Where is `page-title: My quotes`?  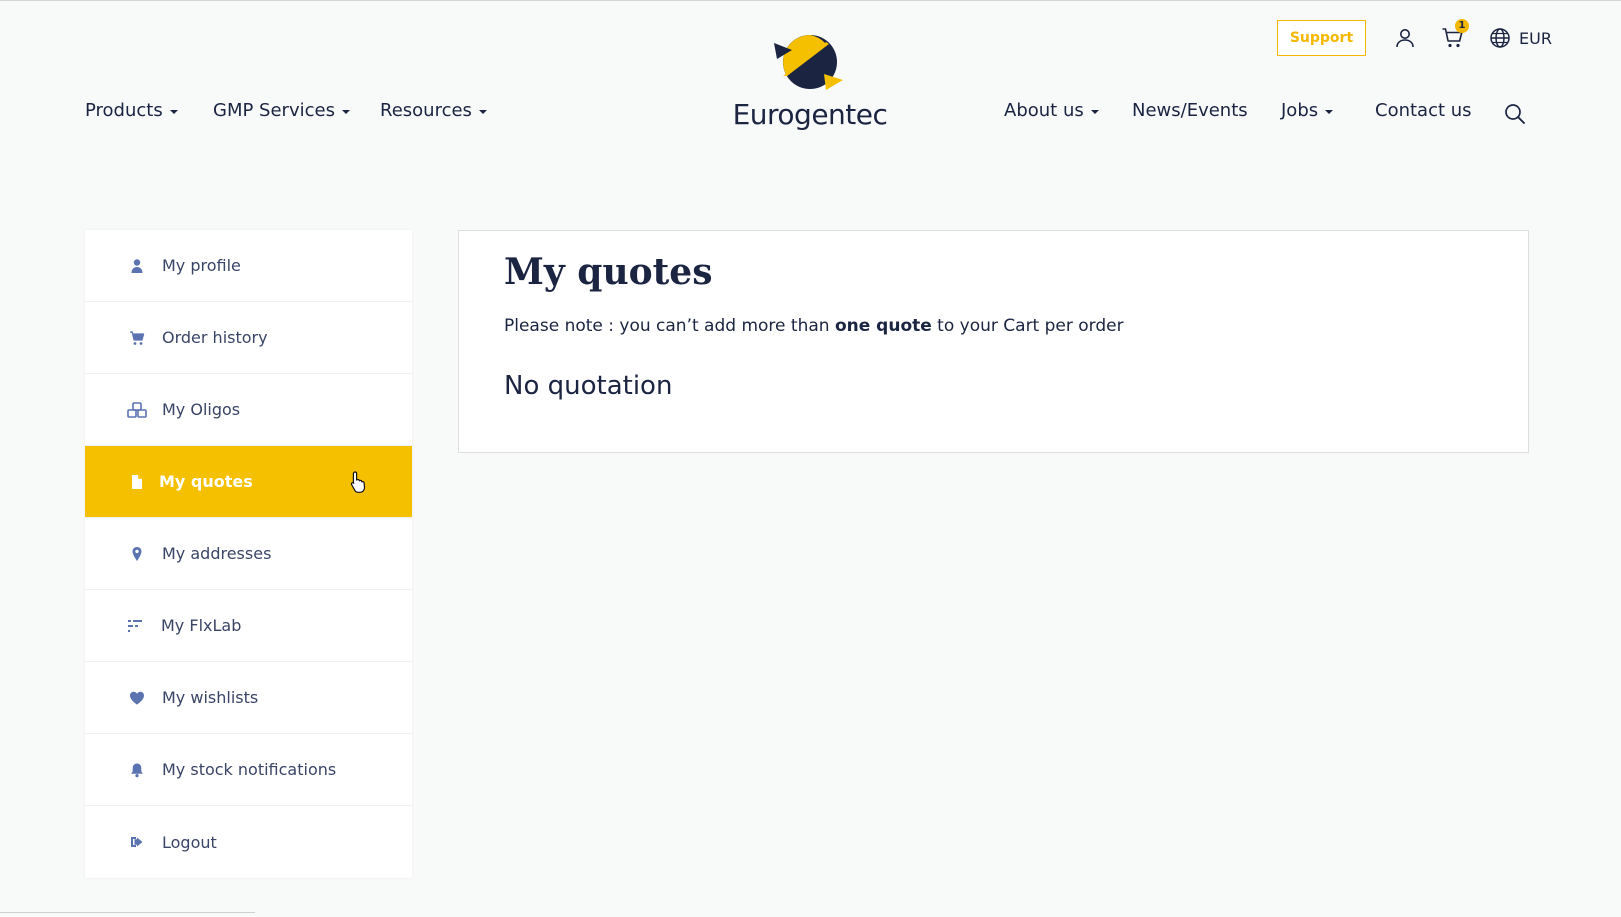 page-title: My quotes is located at coordinates (608, 272).